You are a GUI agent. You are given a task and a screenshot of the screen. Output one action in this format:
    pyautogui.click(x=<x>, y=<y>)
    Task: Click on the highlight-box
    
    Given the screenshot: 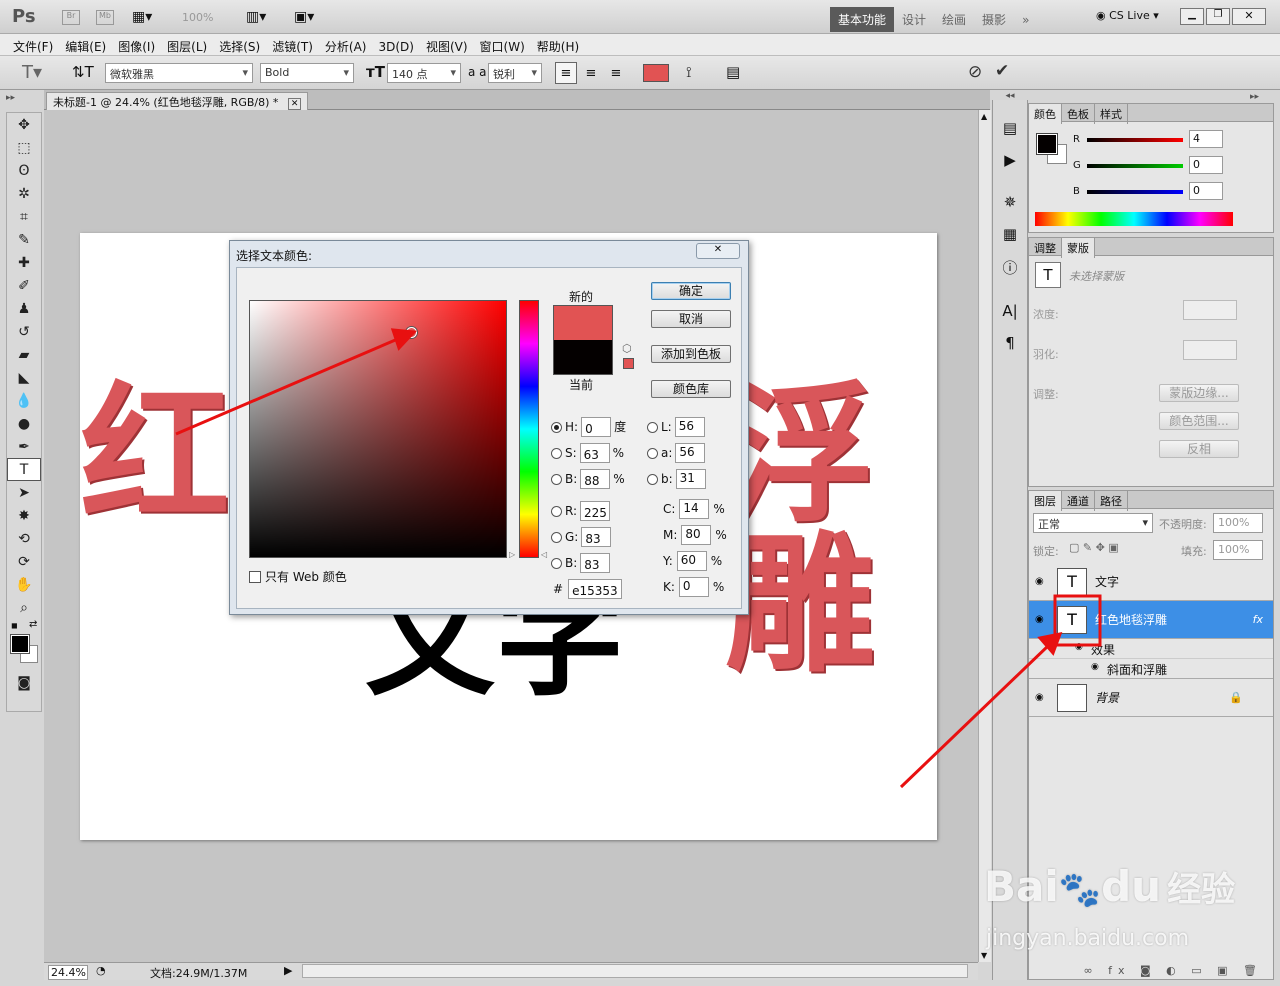 What is the action you would take?
    pyautogui.click(x=1077, y=620)
    